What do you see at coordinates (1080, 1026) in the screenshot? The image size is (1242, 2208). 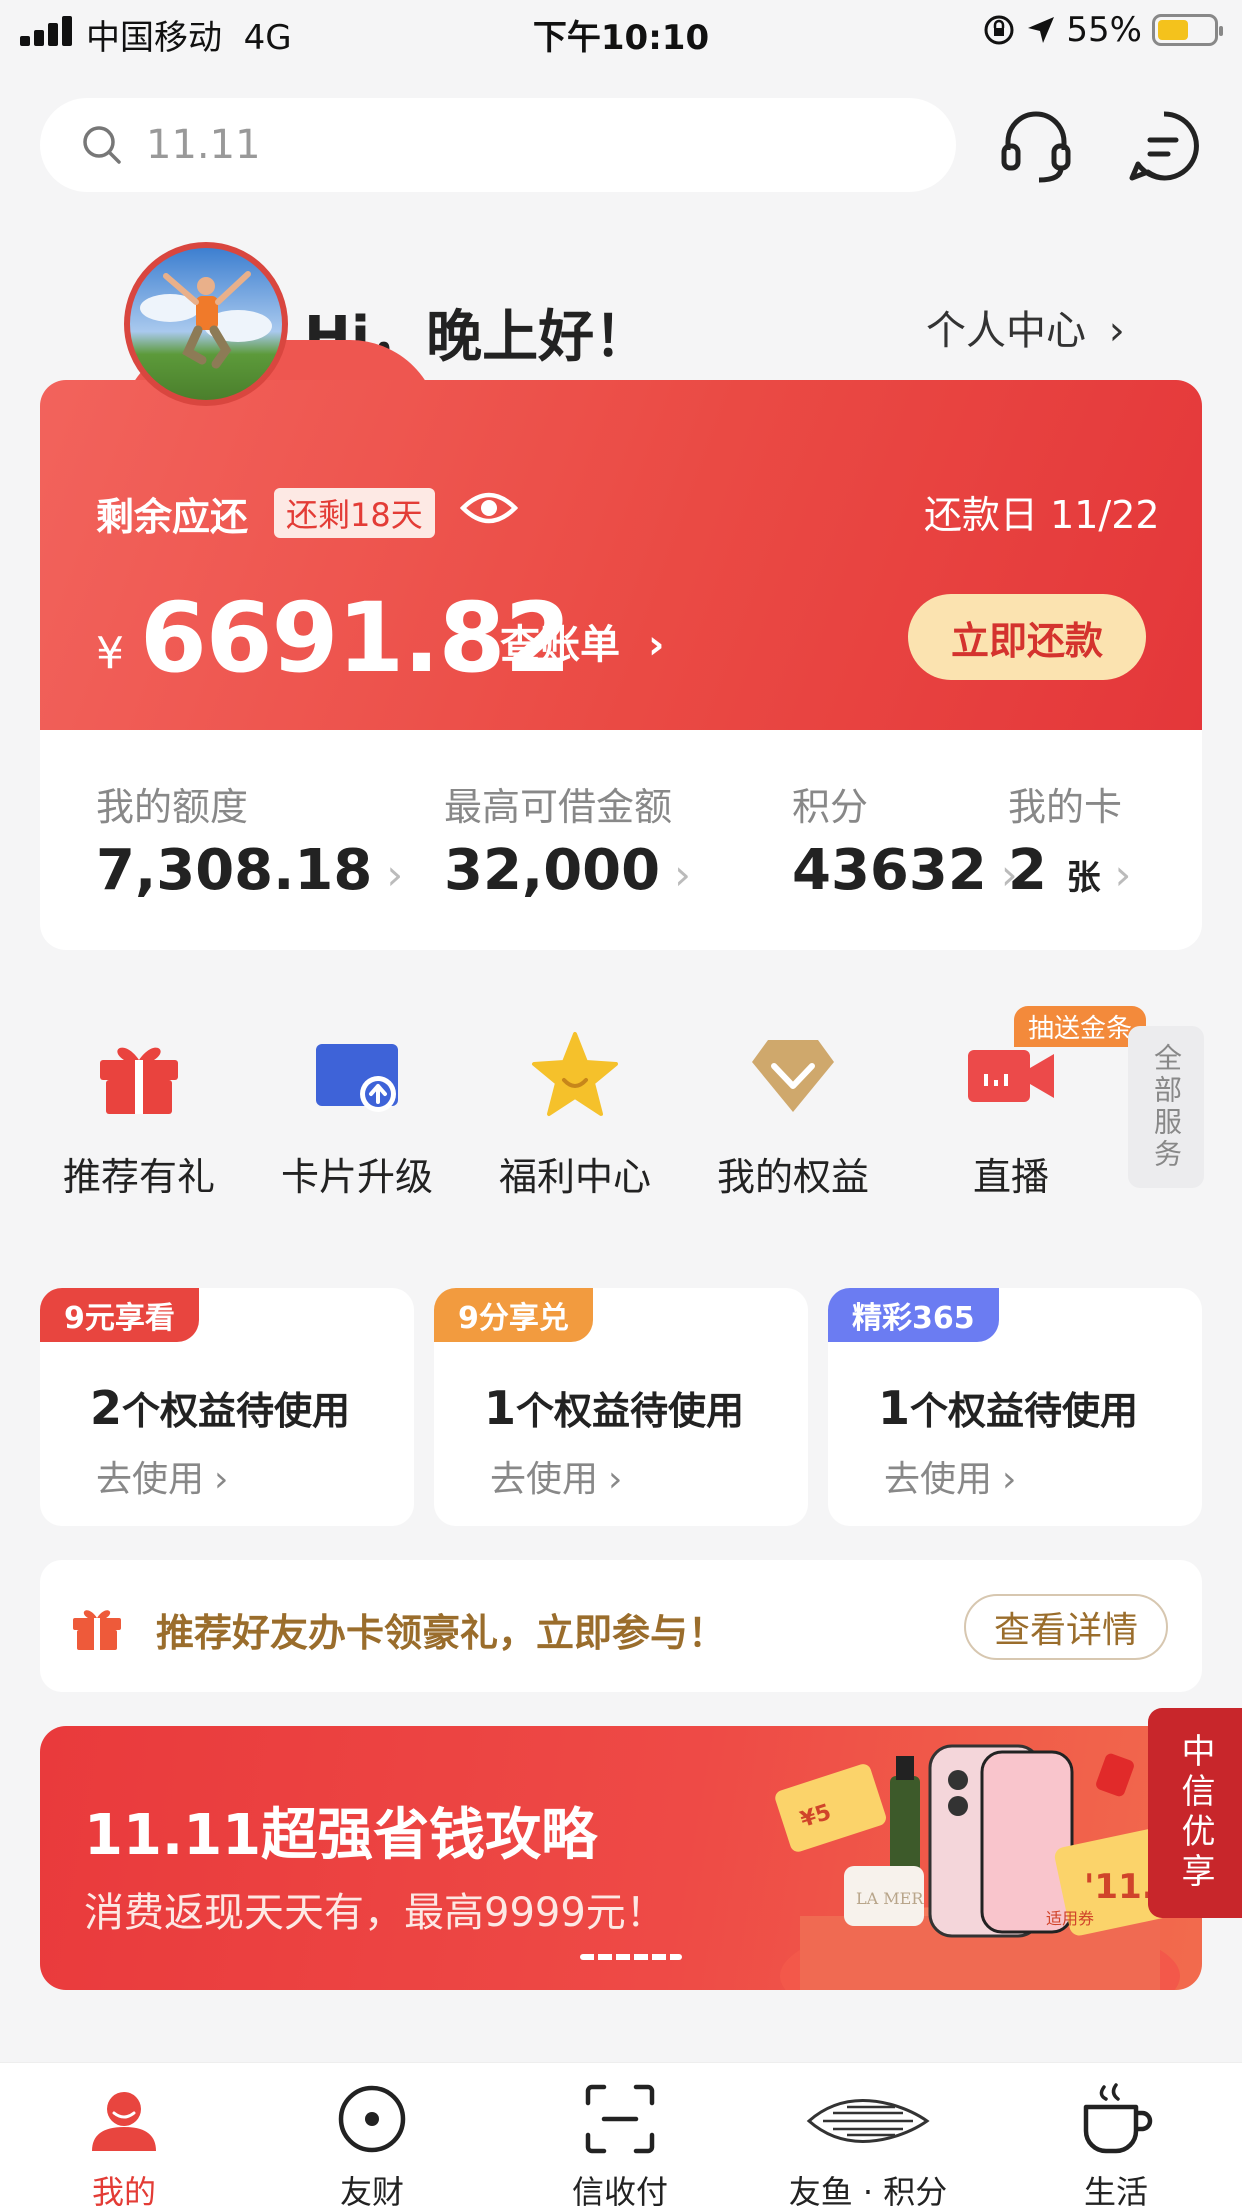 I see `live-promo-tag: 抽送金条` at bounding box center [1080, 1026].